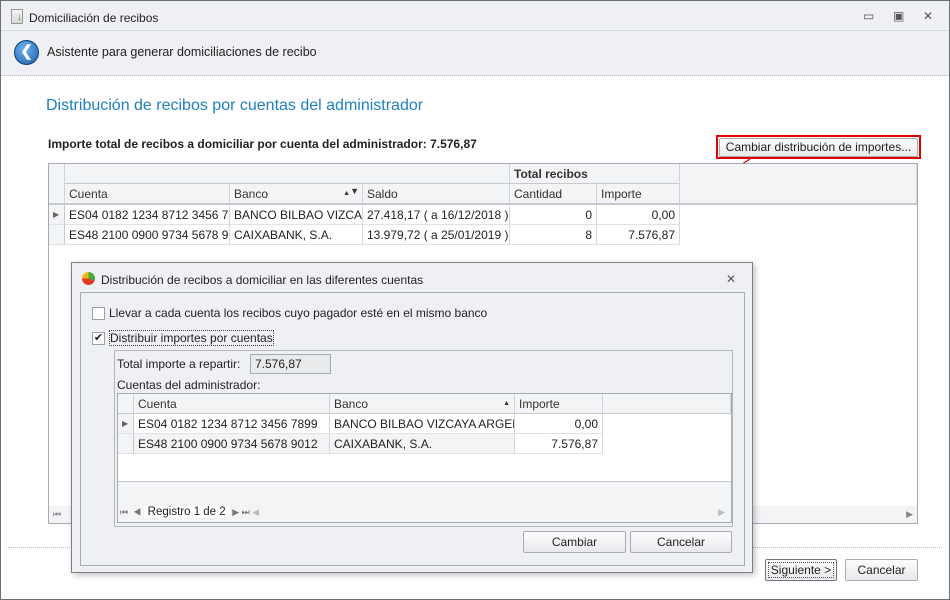 The image size is (950, 600). I want to click on cancel-button: Cancelar, so click(881, 570).